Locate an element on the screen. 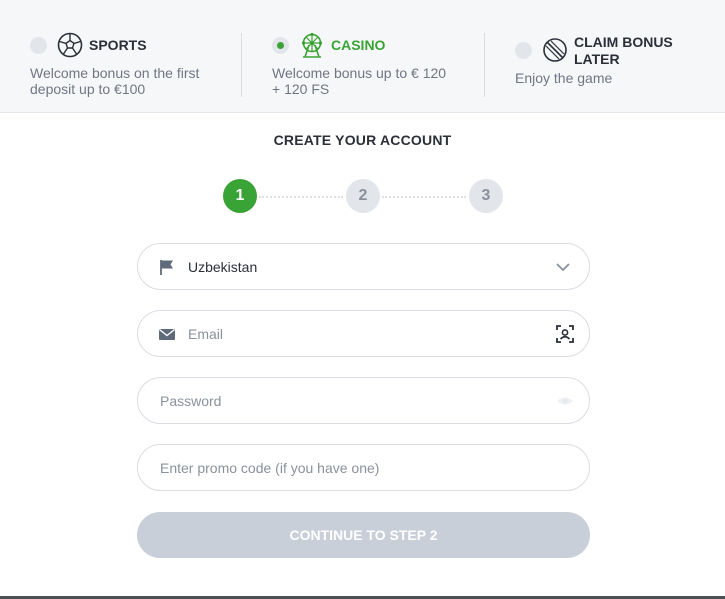 The width and height of the screenshot is (725, 599). casino-desc-line1: Welcome bonus up to € 120 is located at coordinates (359, 73).